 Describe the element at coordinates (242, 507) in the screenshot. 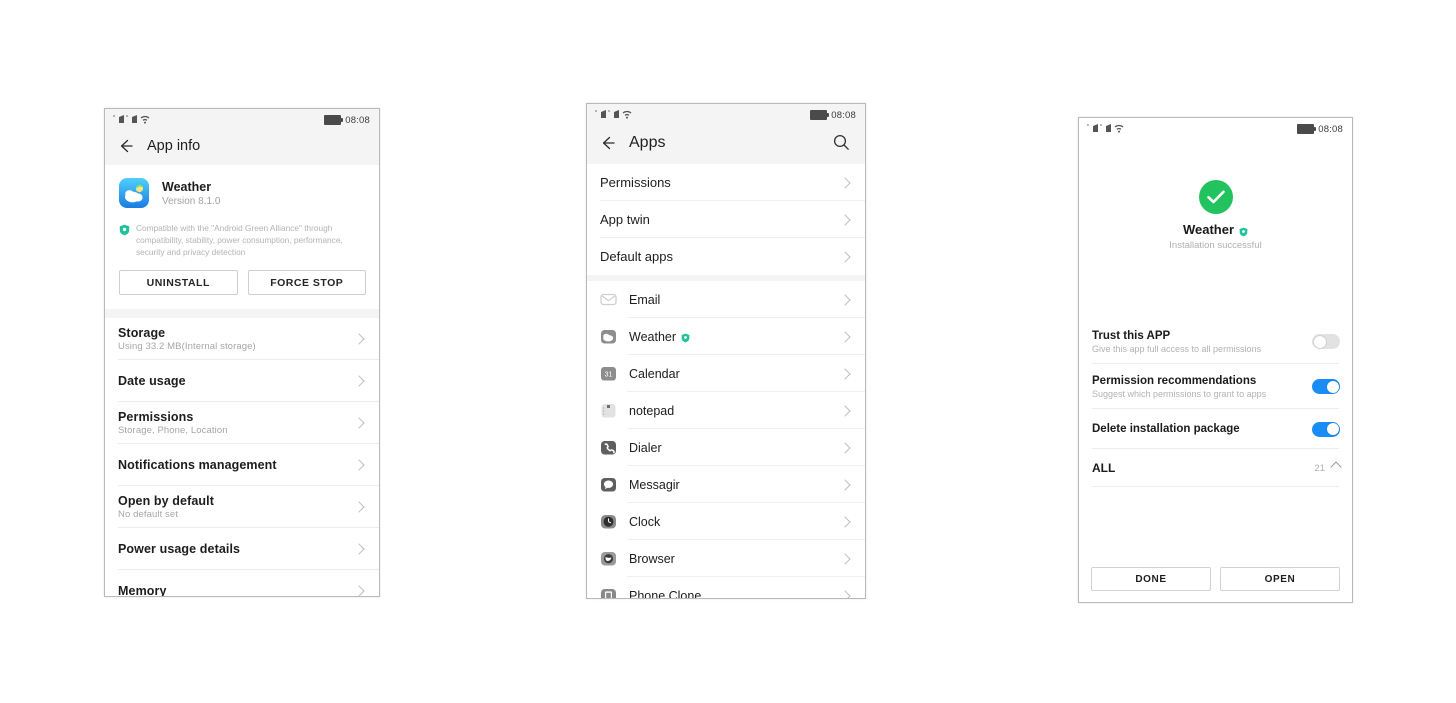

I see `list-item-open-by-default: Open by default No default set` at that location.